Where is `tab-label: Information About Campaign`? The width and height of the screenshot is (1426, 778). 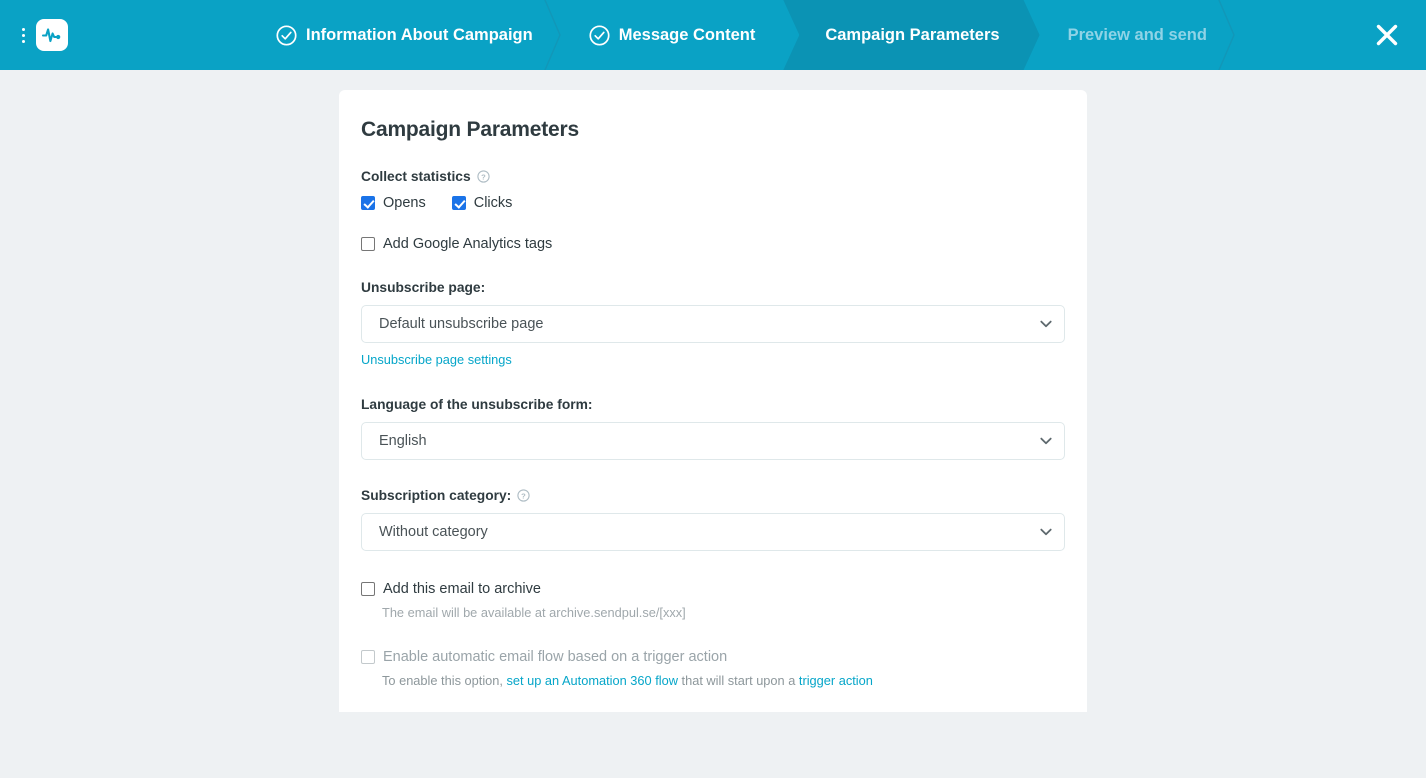
tab-label: Information About Campaign is located at coordinates (419, 34).